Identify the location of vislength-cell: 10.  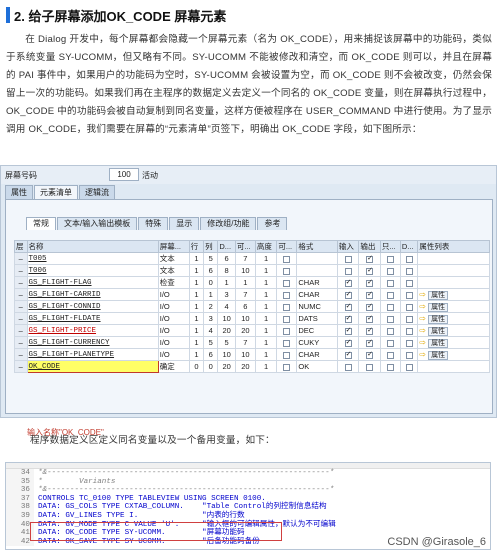
(245, 270).